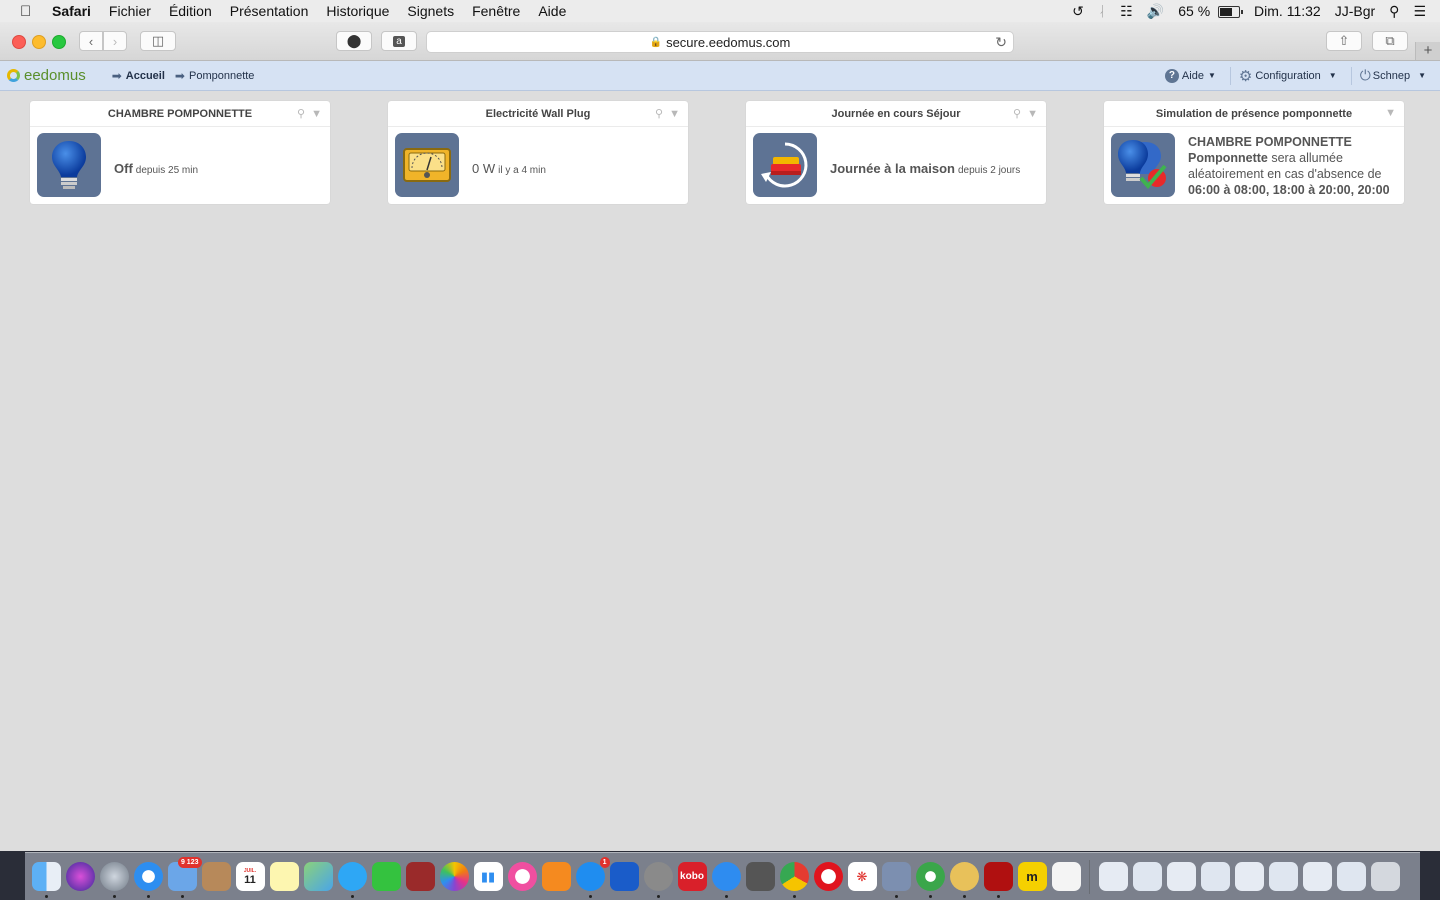 This screenshot has height=900, width=1440. What do you see at coordinates (114, 880) in the screenshot?
I see `launchpad-icon` at bounding box center [114, 880].